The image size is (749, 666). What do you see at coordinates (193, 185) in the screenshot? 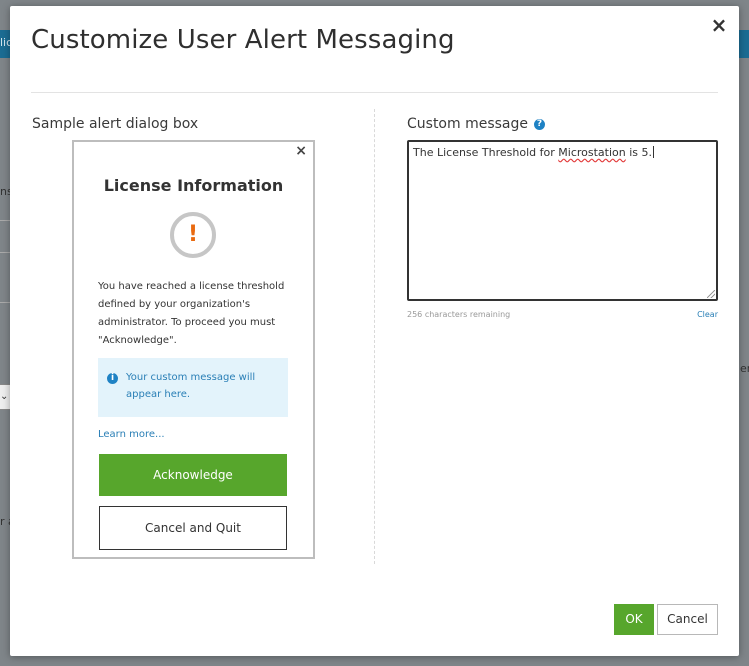
I see `sample-dialog-title: License Information` at bounding box center [193, 185].